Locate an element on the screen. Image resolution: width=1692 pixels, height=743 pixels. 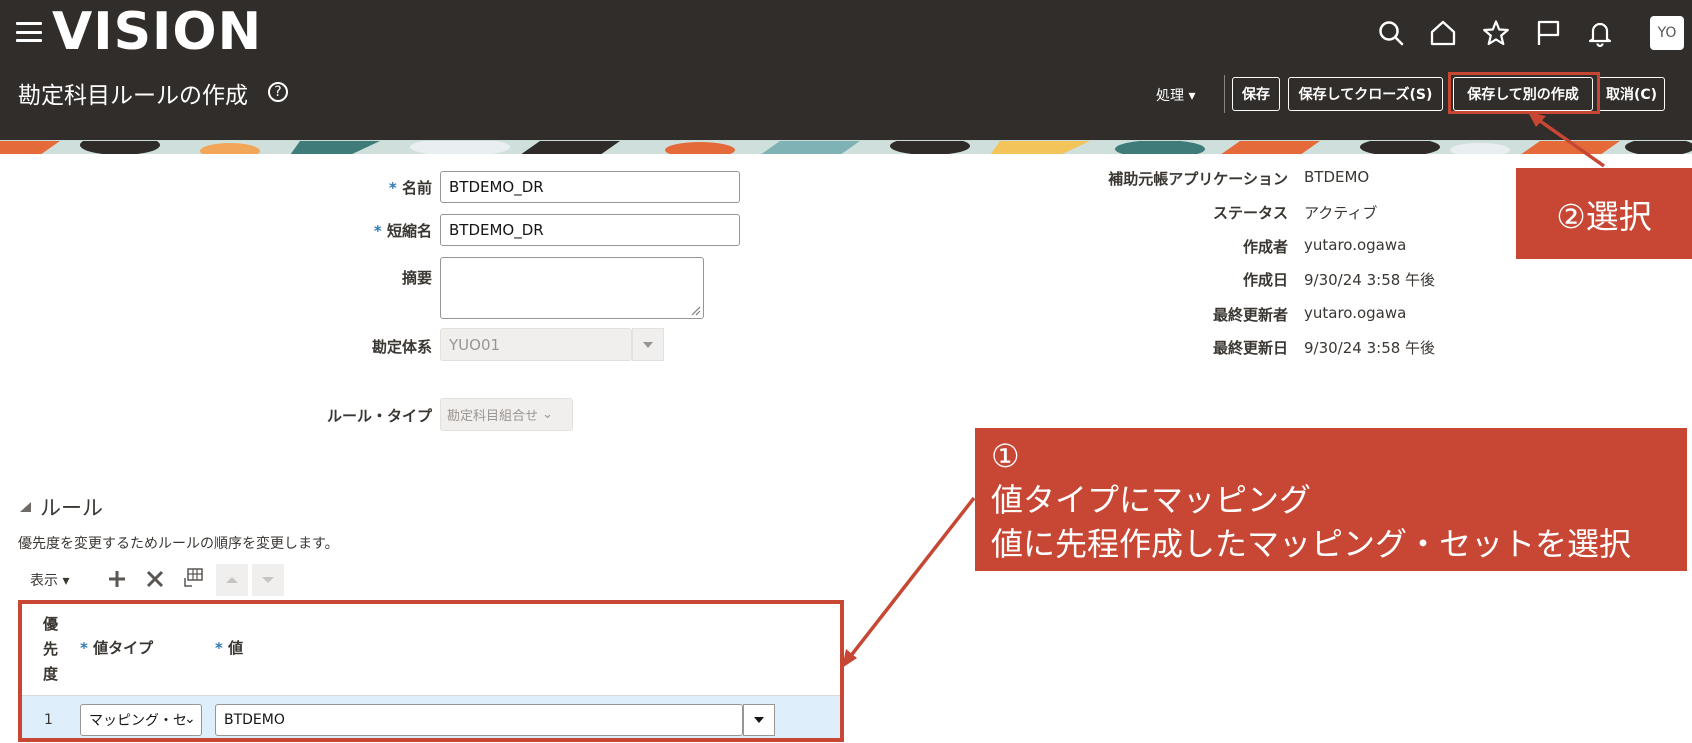
callout-step1: ① 値タイプにマッピング 値に先程作成したマッピング・セットを選択 is located at coordinates (1331, 499).